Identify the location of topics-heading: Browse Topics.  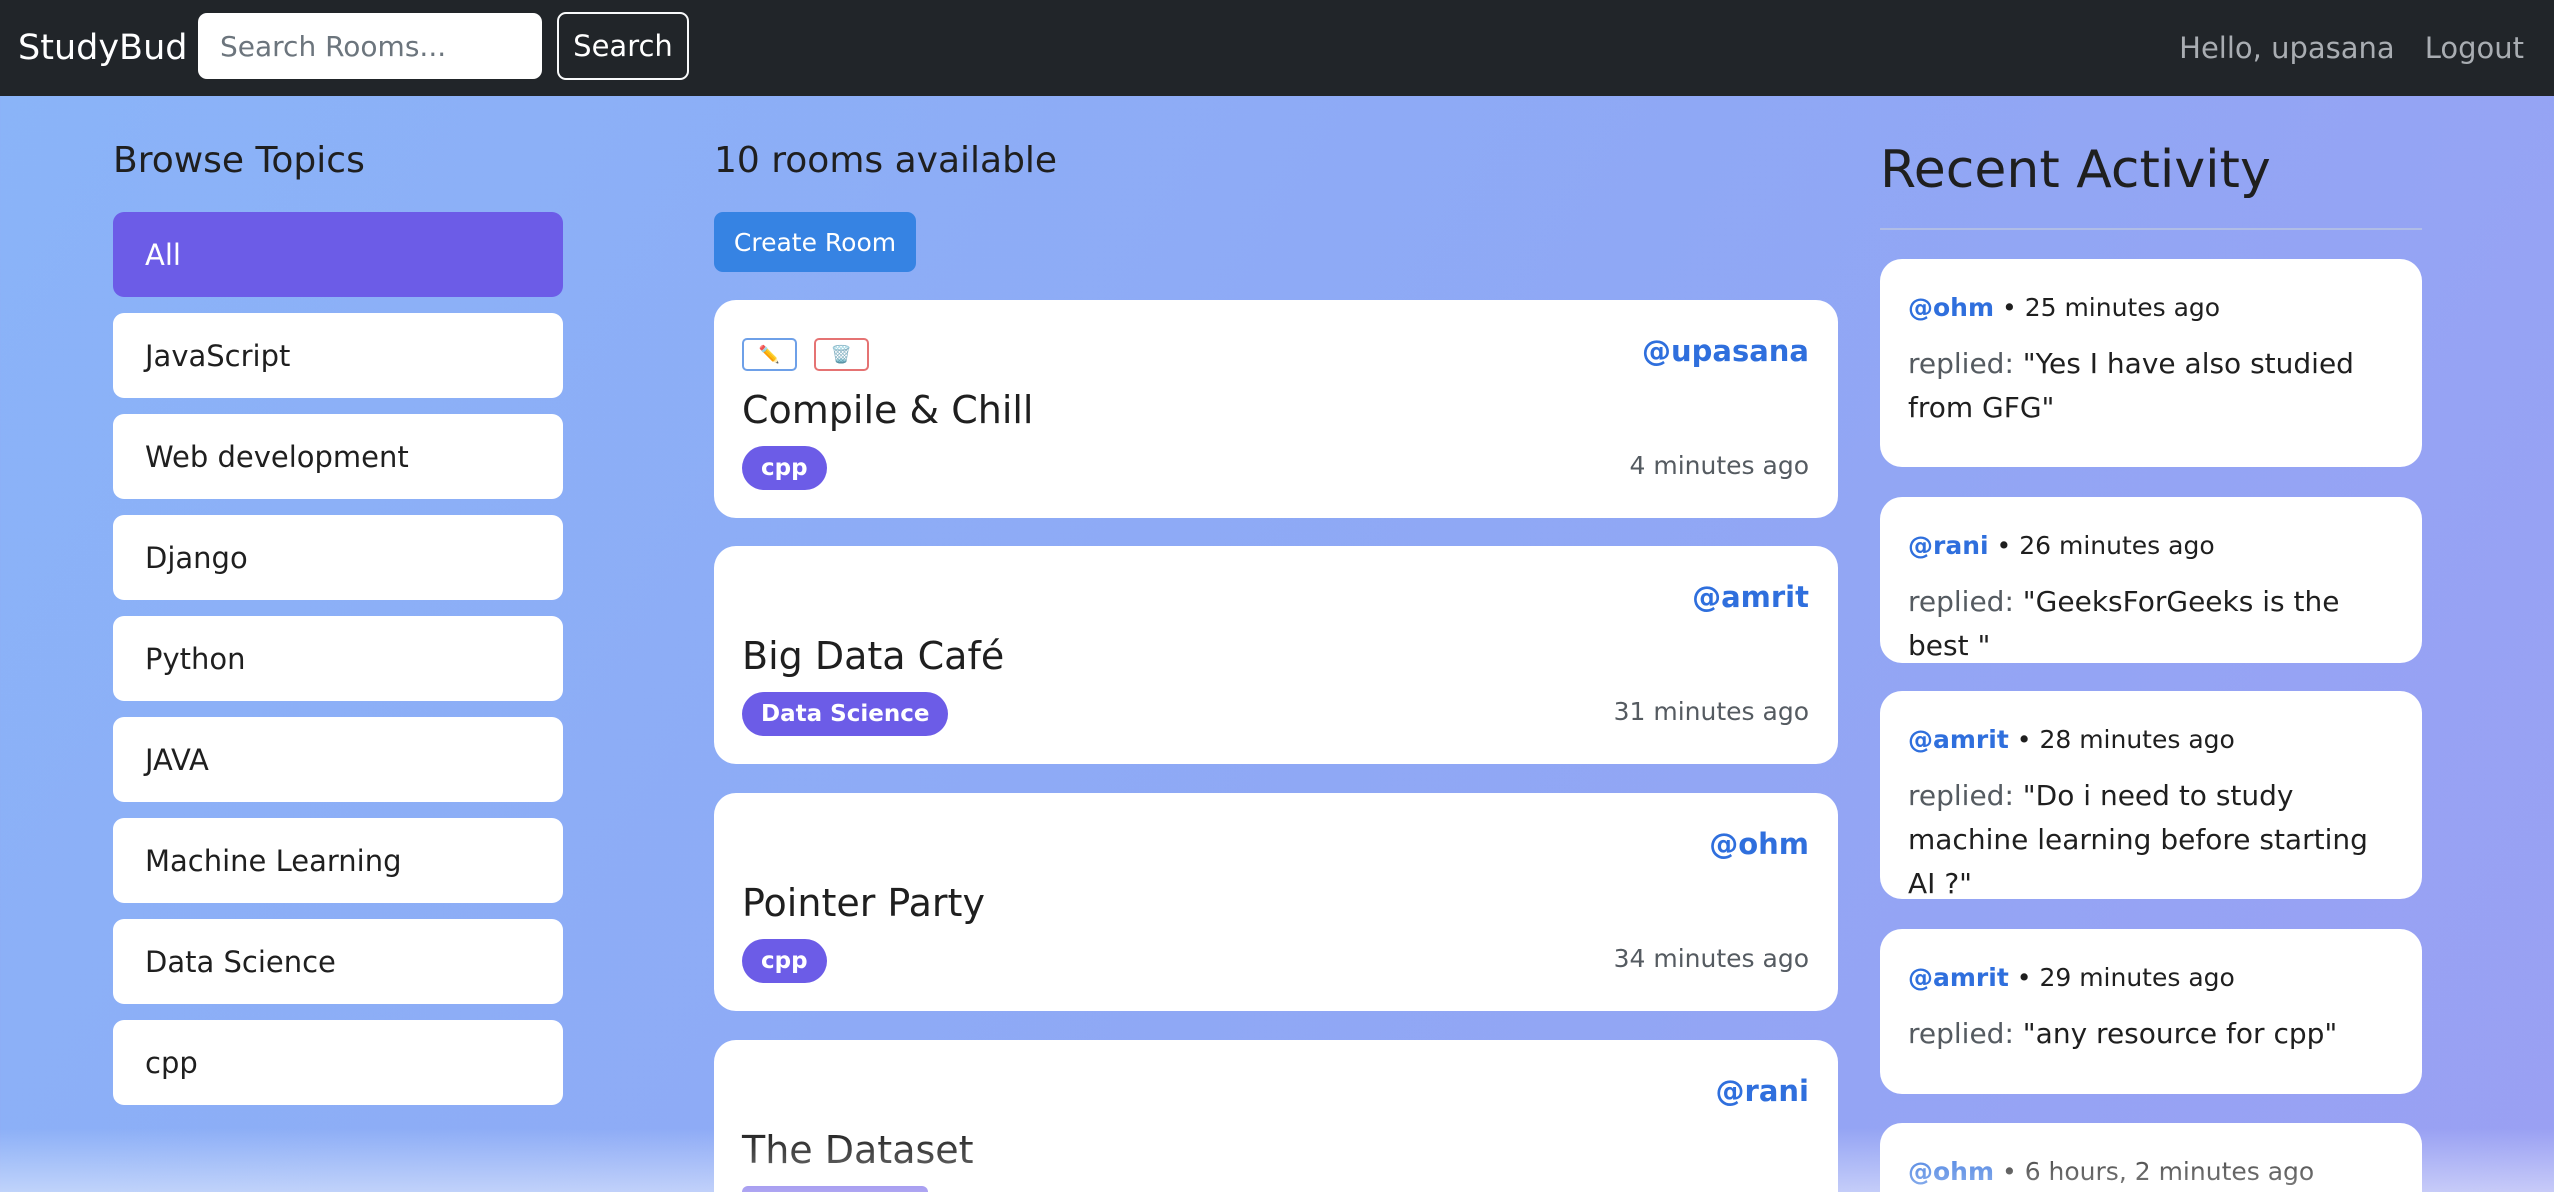
(239, 160).